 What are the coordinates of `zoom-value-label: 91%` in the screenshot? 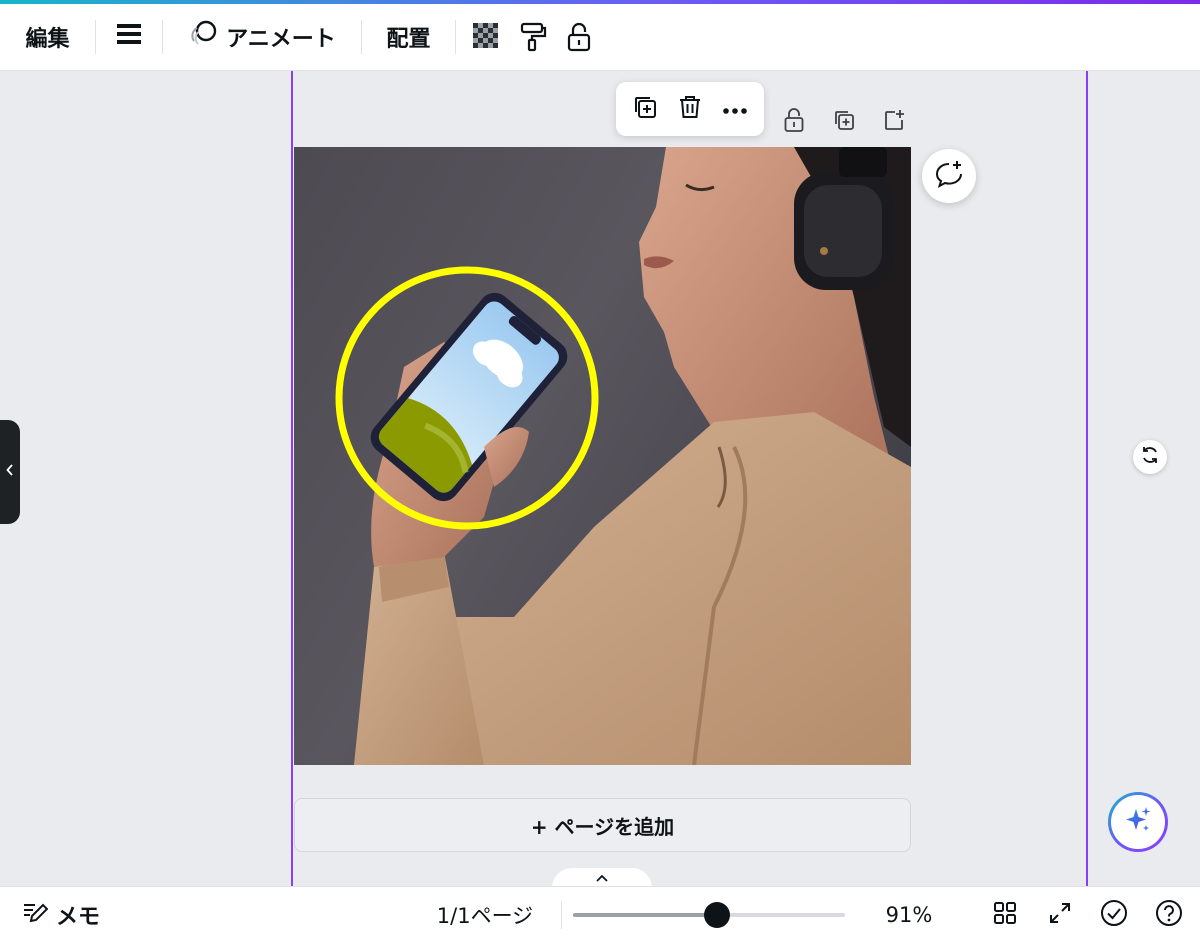 It's located at (909, 914).